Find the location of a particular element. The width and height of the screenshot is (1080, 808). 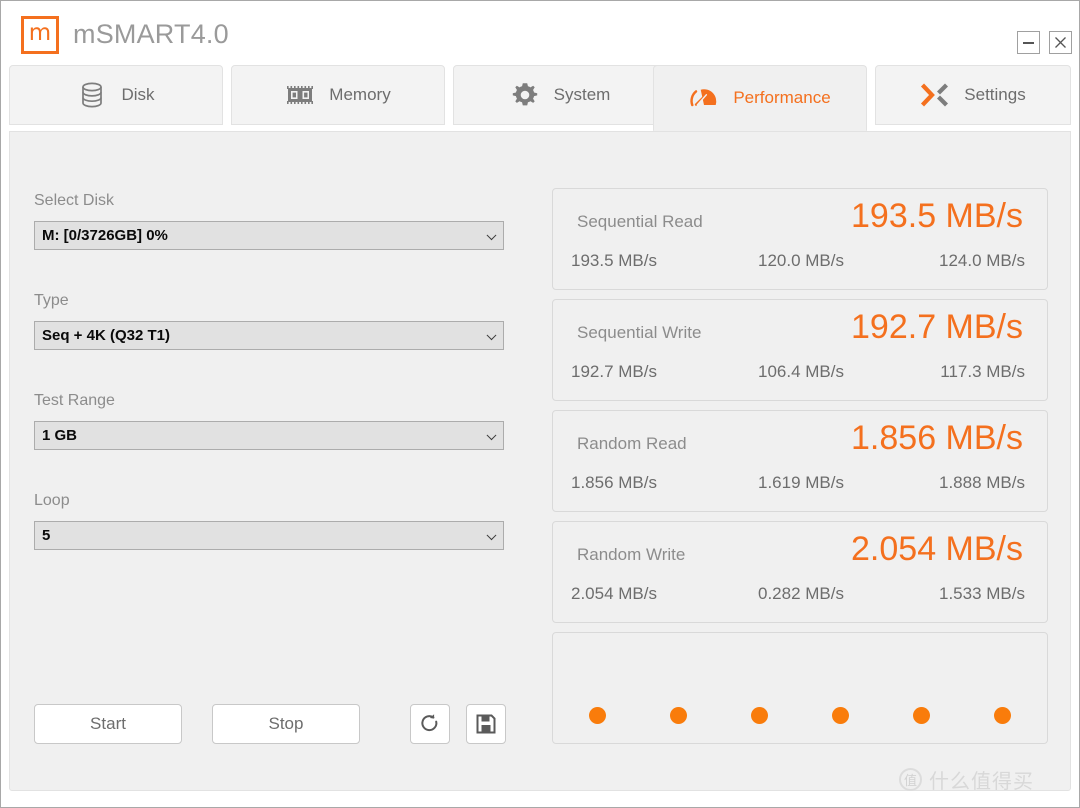

result-name: Sequential Write is located at coordinates (639, 332).